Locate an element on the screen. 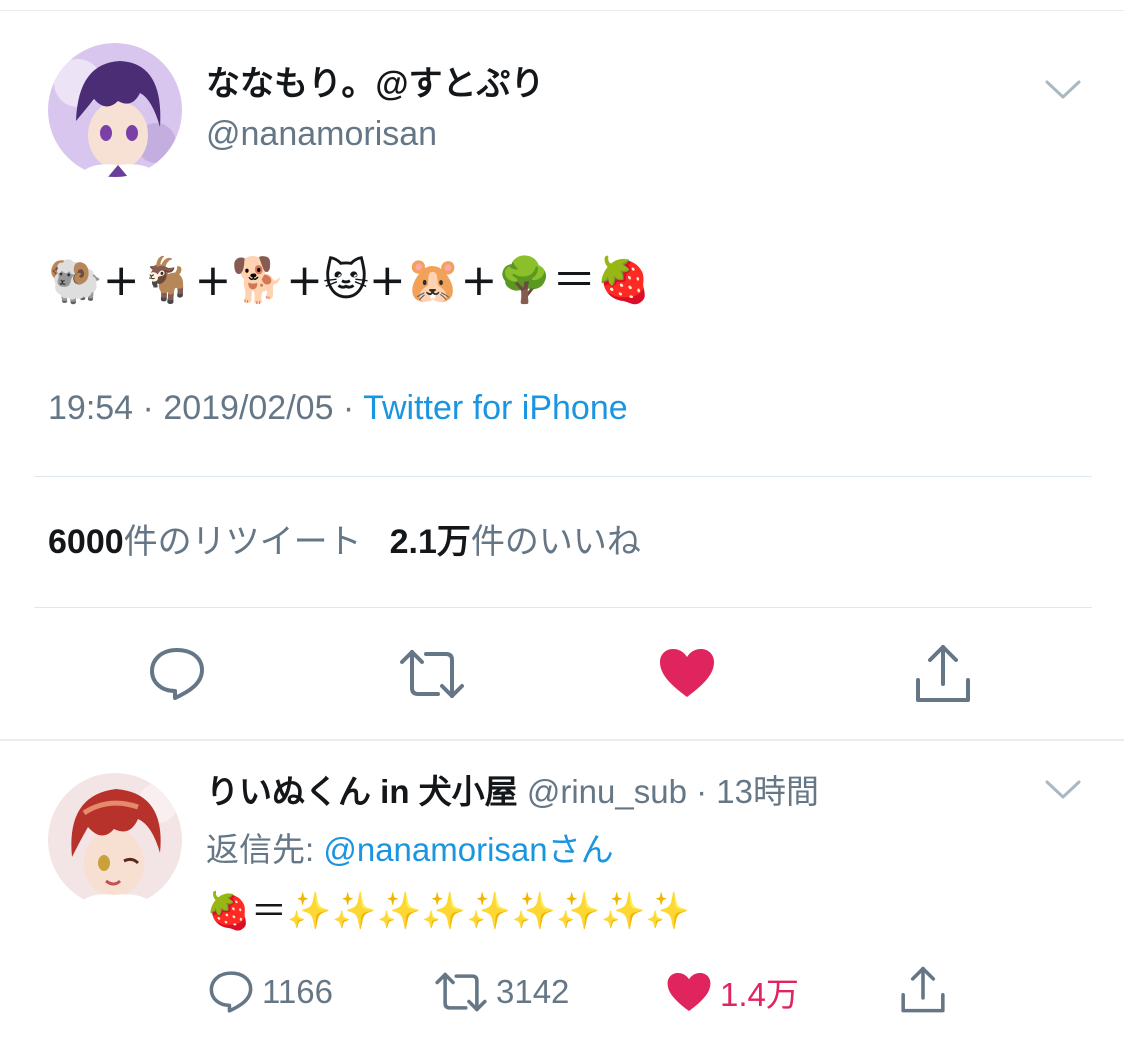  reply-button is located at coordinates (177, 676).